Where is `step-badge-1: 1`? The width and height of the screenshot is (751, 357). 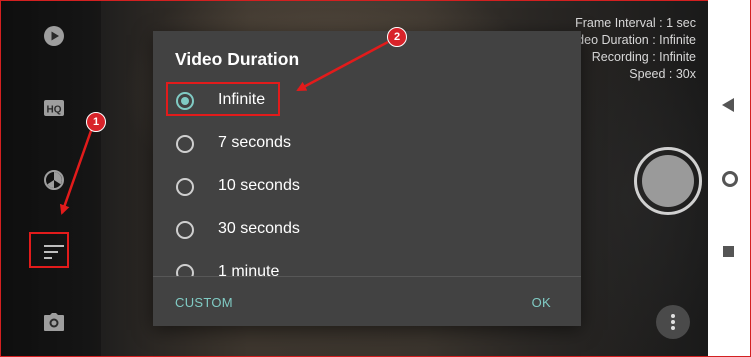
step-badge-1: 1 is located at coordinates (96, 122).